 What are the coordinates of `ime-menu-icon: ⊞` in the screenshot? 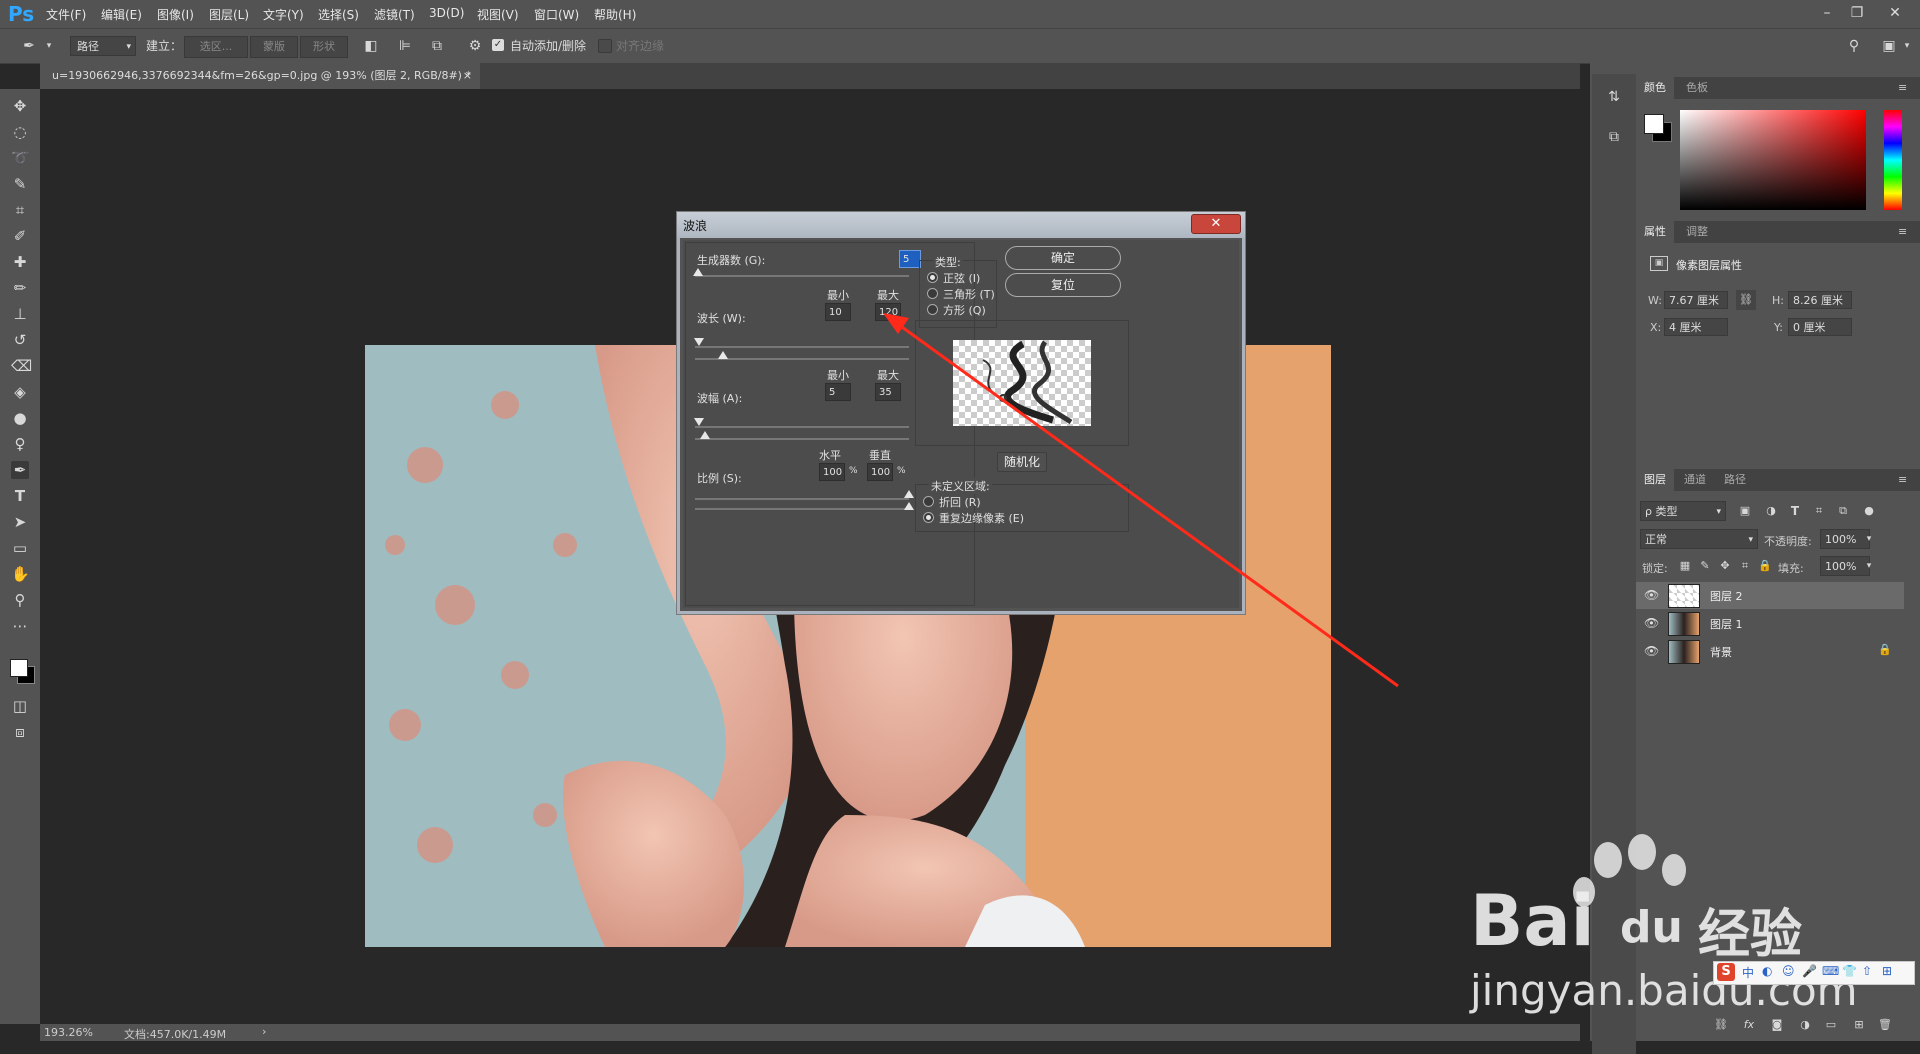 It's located at (1887, 971).